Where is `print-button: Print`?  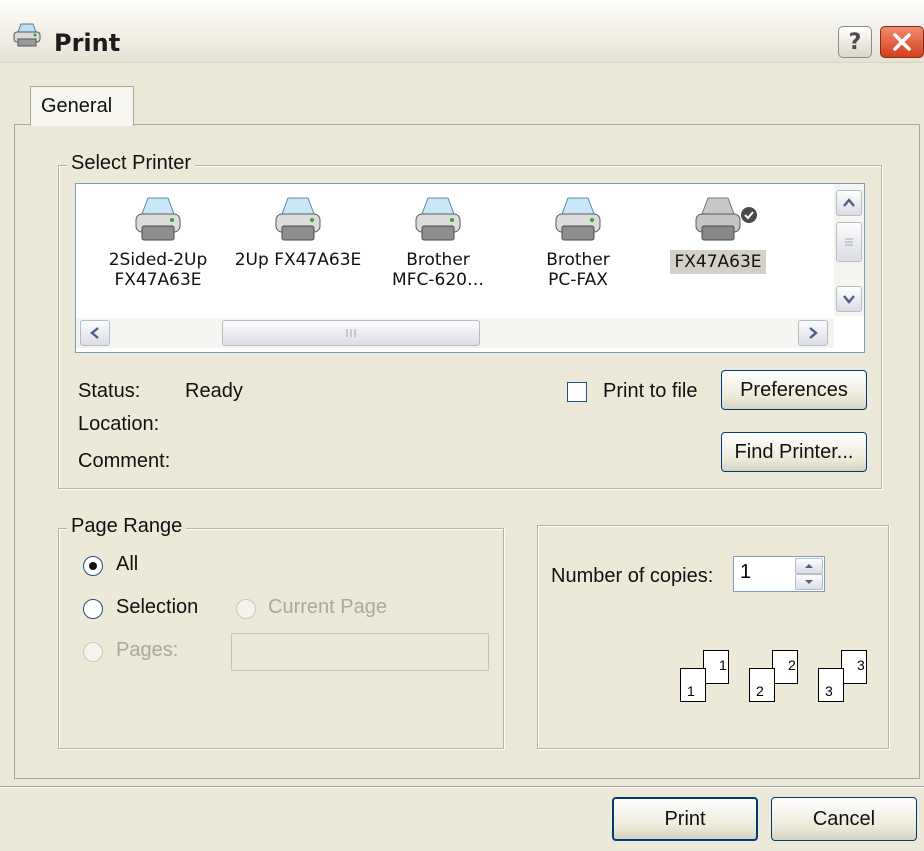 print-button: Print is located at coordinates (685, 819).